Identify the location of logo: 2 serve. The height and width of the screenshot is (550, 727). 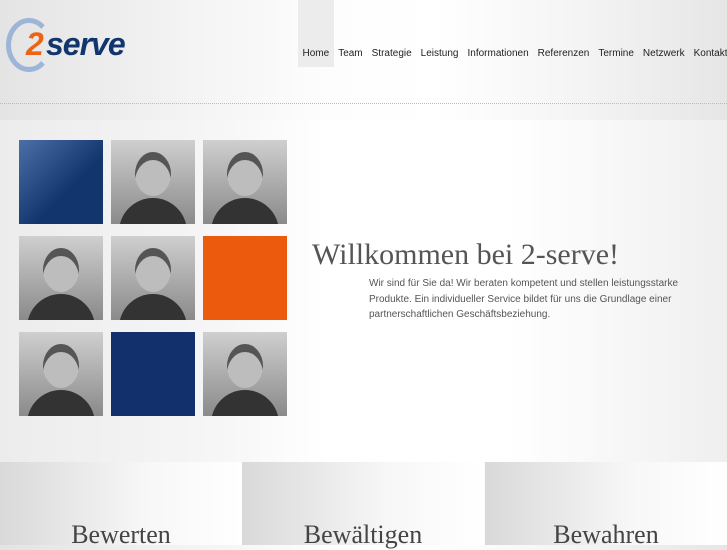
(71, 48).